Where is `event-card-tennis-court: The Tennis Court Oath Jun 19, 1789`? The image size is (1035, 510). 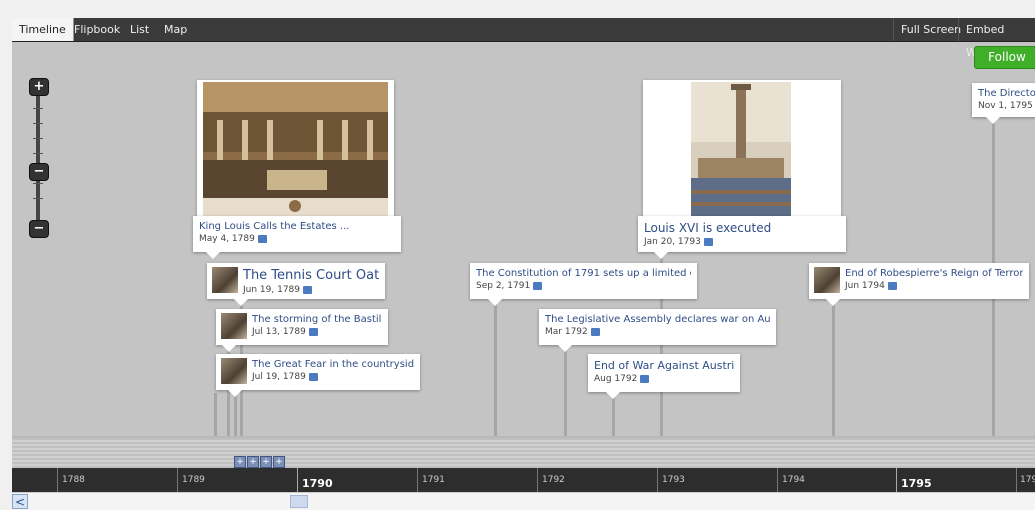 event-card-tennis-court: The Tennis Court Oath Jun 19, 1789 is located at coordinates (296, 281).